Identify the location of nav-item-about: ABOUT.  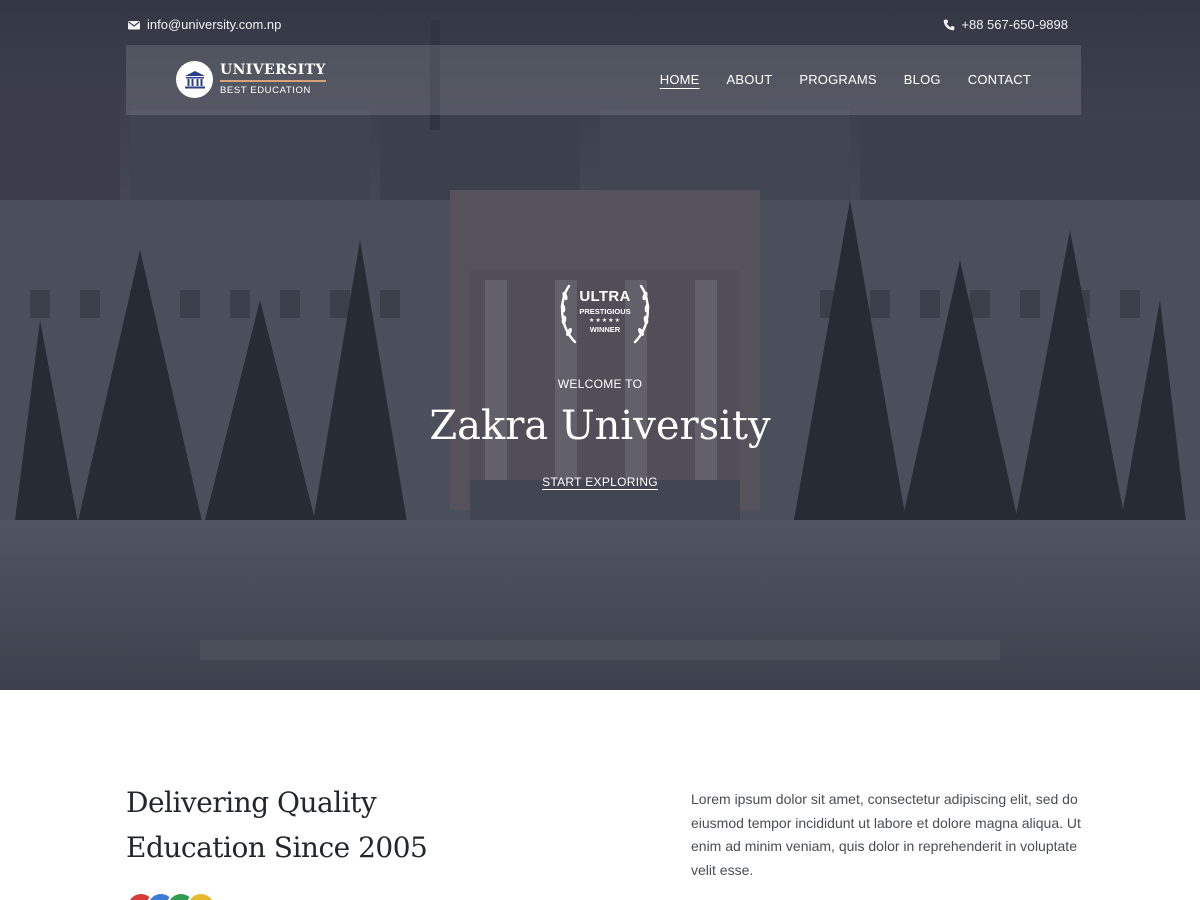
(750, 79).